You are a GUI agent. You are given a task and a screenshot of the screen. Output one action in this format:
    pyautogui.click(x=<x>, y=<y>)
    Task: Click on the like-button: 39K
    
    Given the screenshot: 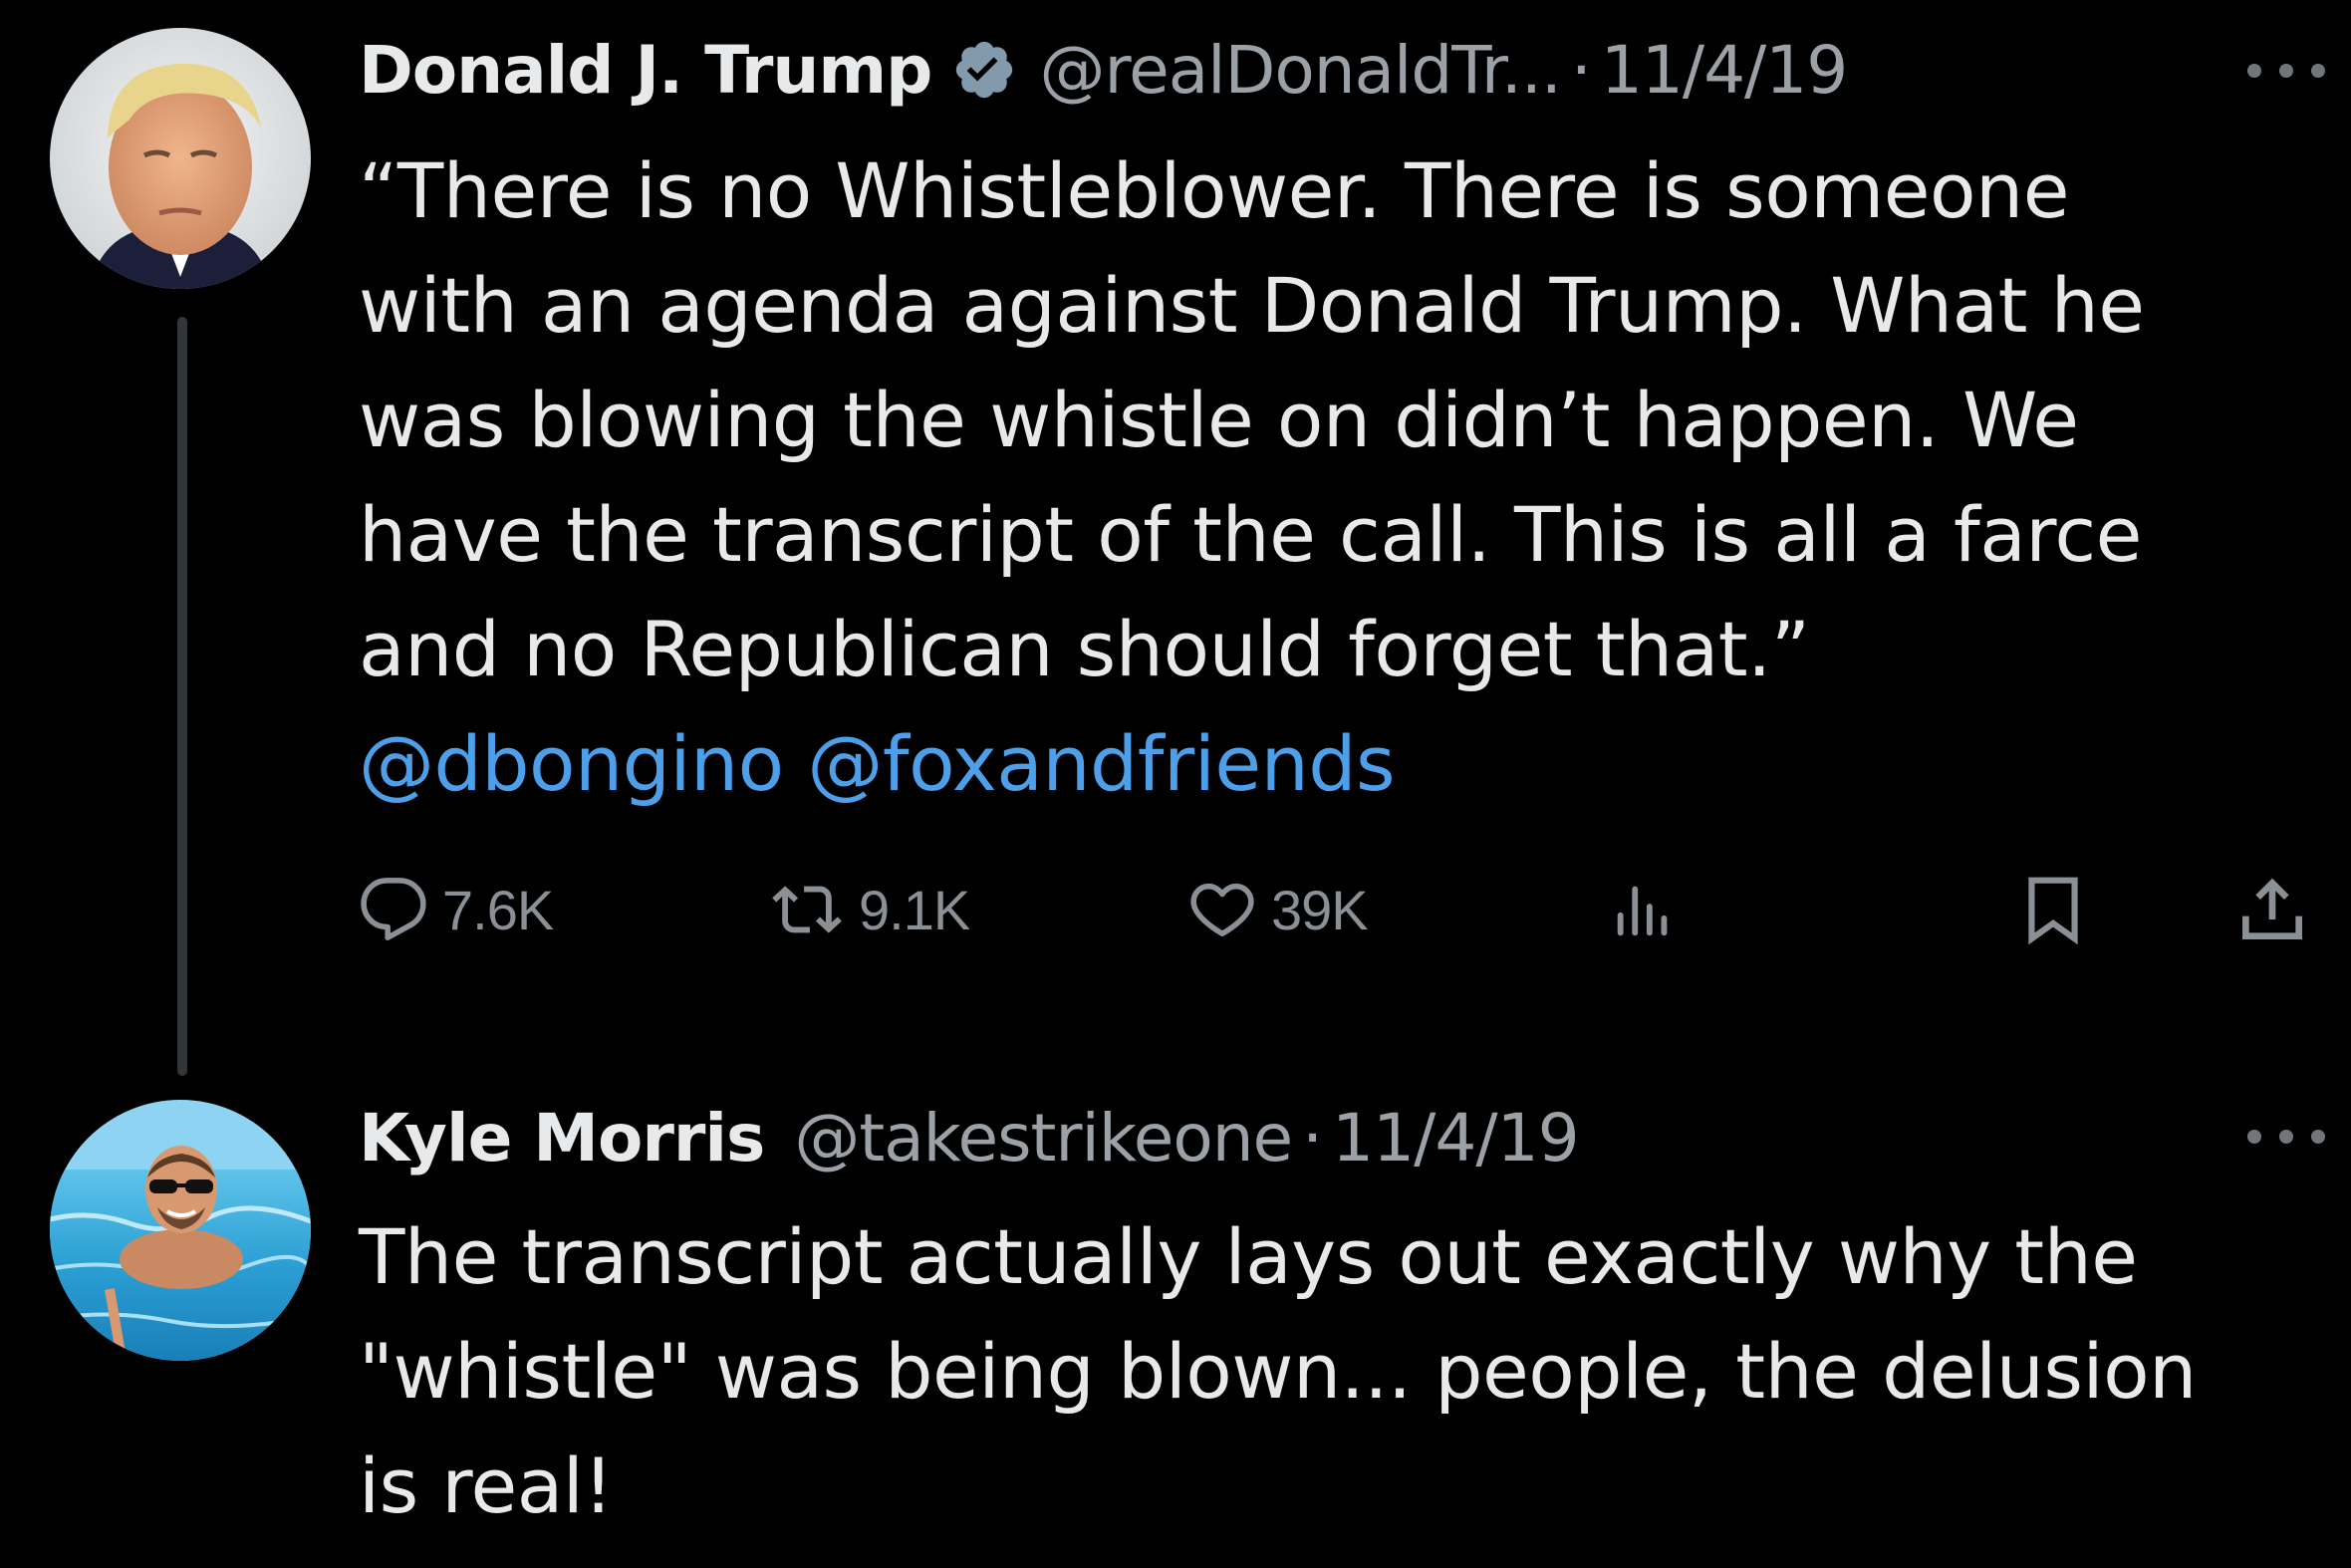 What is the action you would take?
    pyautogui.click(x=1278, y=909)
    